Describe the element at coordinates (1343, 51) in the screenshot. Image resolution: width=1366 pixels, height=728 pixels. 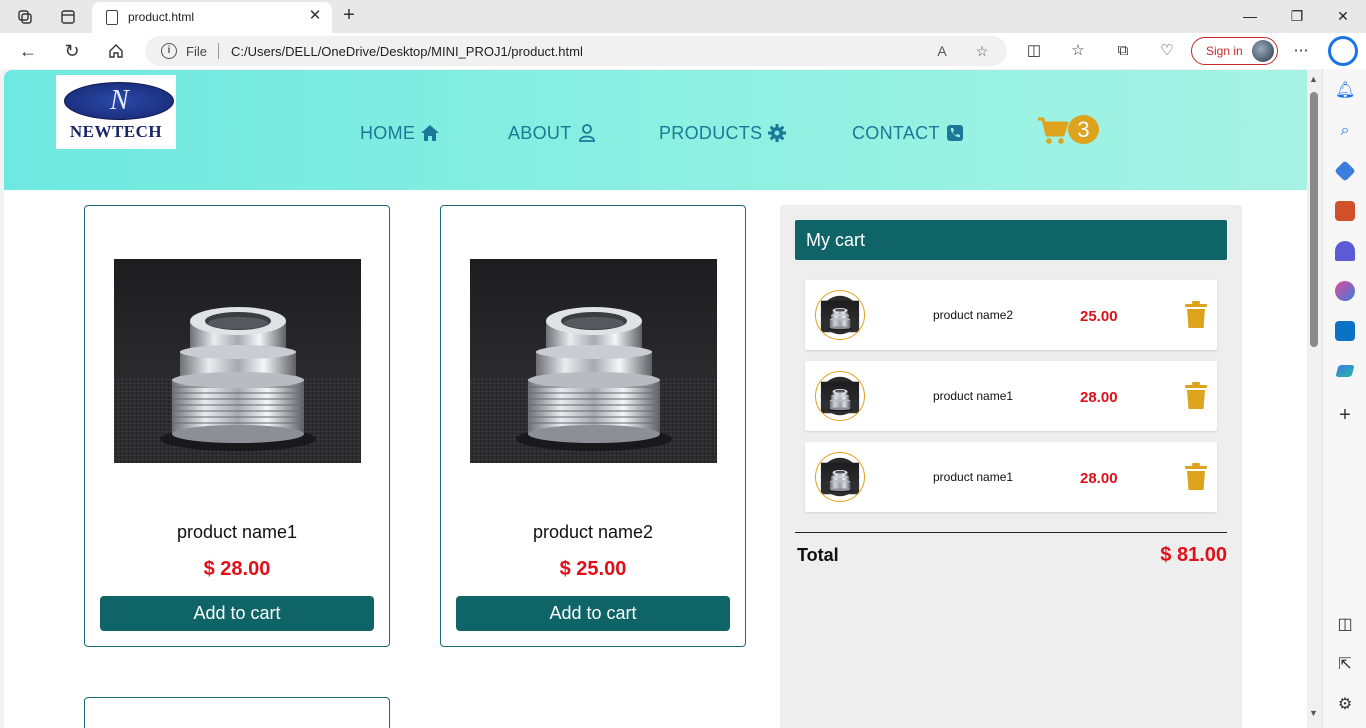
I see `copilot-icon` at that location.